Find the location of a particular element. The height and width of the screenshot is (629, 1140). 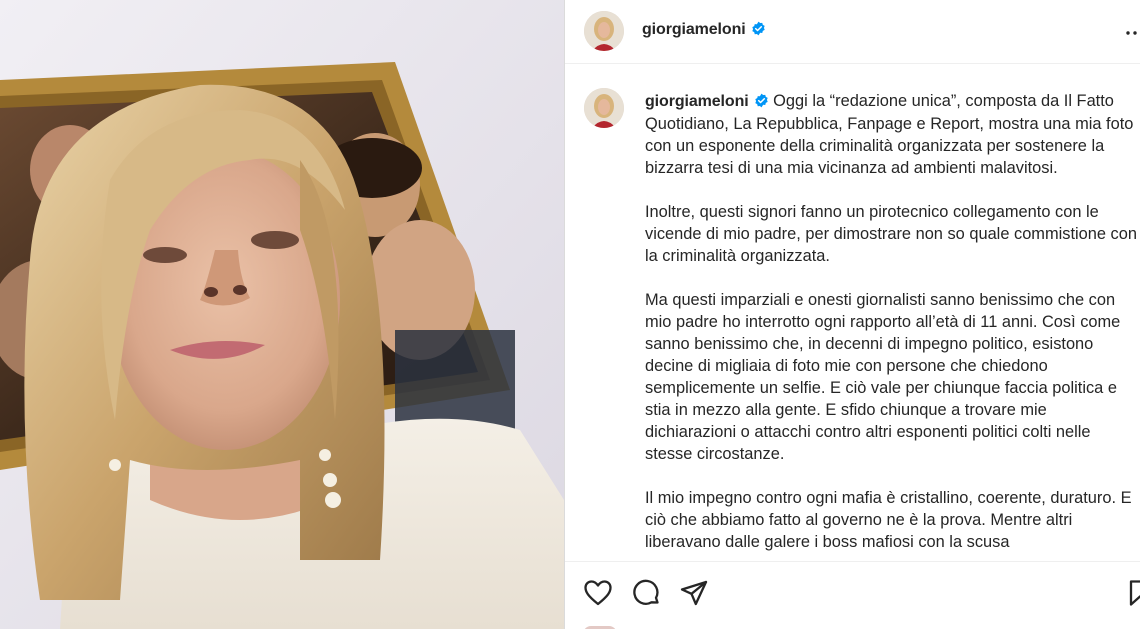

comment-button is located at coordinates (646, 593).